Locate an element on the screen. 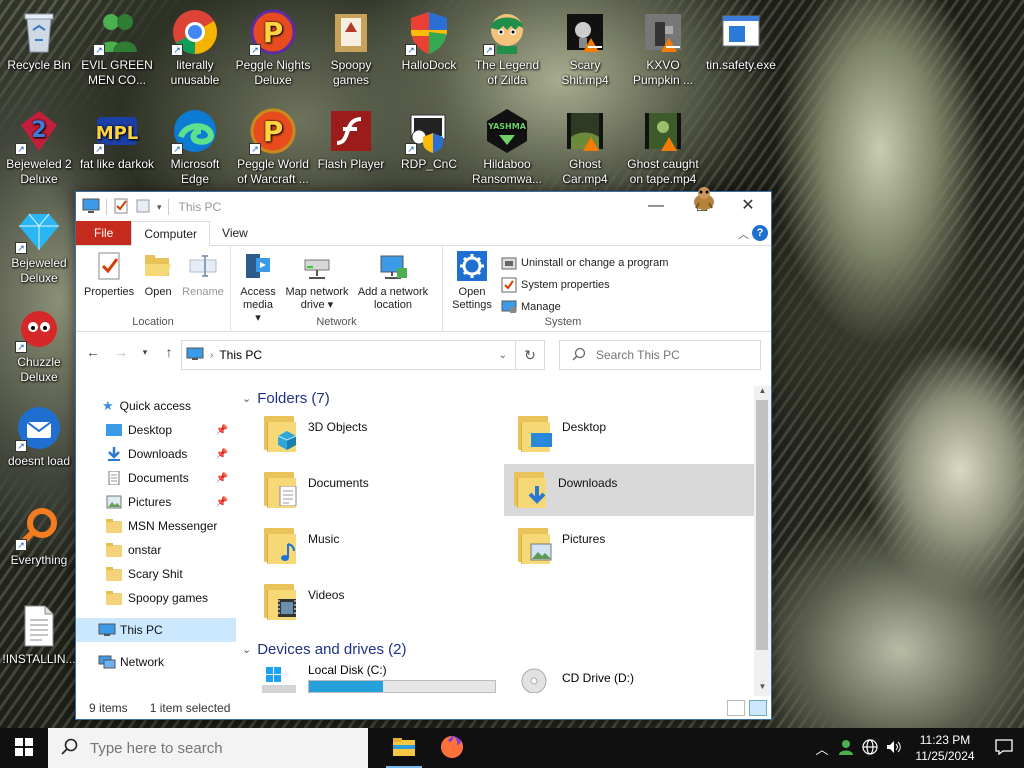 The width and height of the screenshot is (1024, 768). desktop-icon-chrome: ↗ literally unusable is located at coordinates (195, 48).